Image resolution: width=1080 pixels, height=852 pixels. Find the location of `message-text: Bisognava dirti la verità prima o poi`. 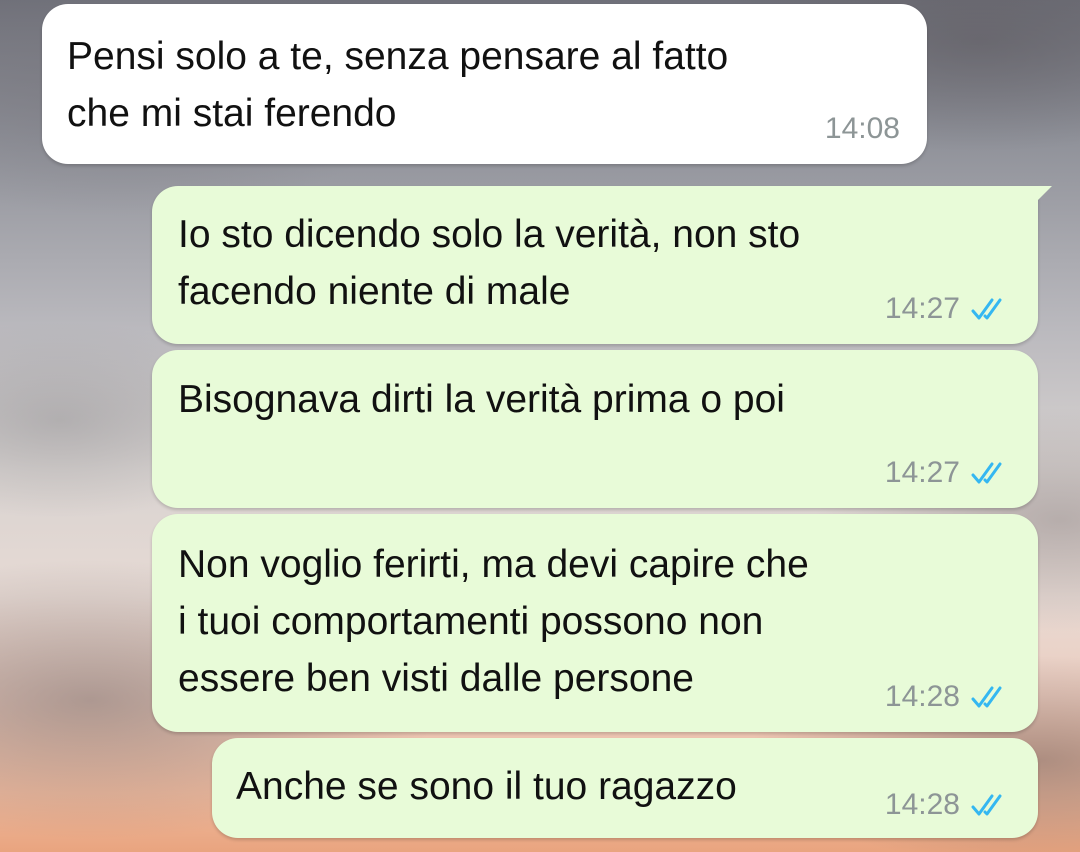

message-text: Bisognava dirti la verità prima o poi is located at coordinates (481, 399).